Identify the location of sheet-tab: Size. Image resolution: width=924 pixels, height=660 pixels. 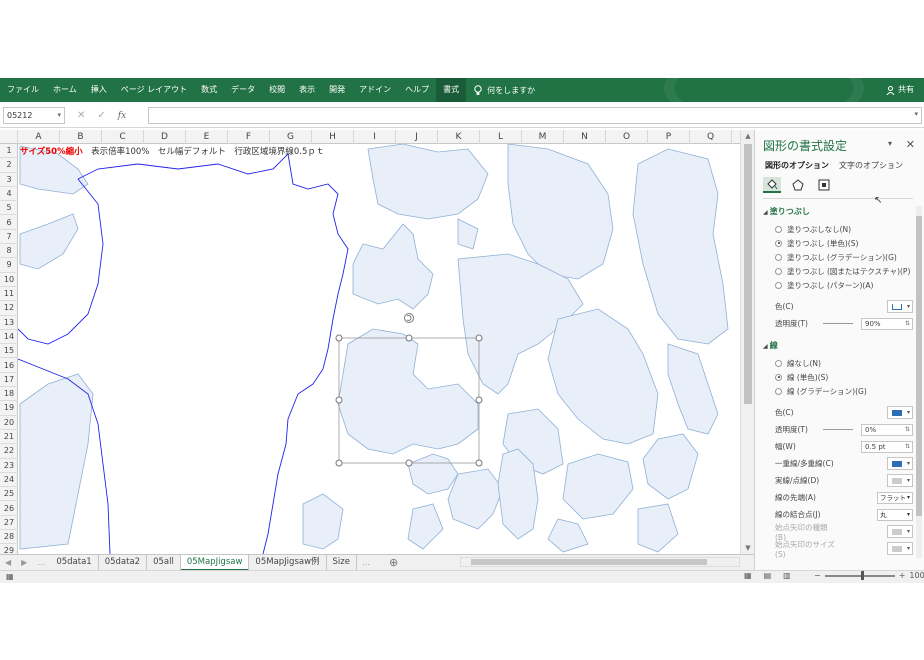
(342, 562).